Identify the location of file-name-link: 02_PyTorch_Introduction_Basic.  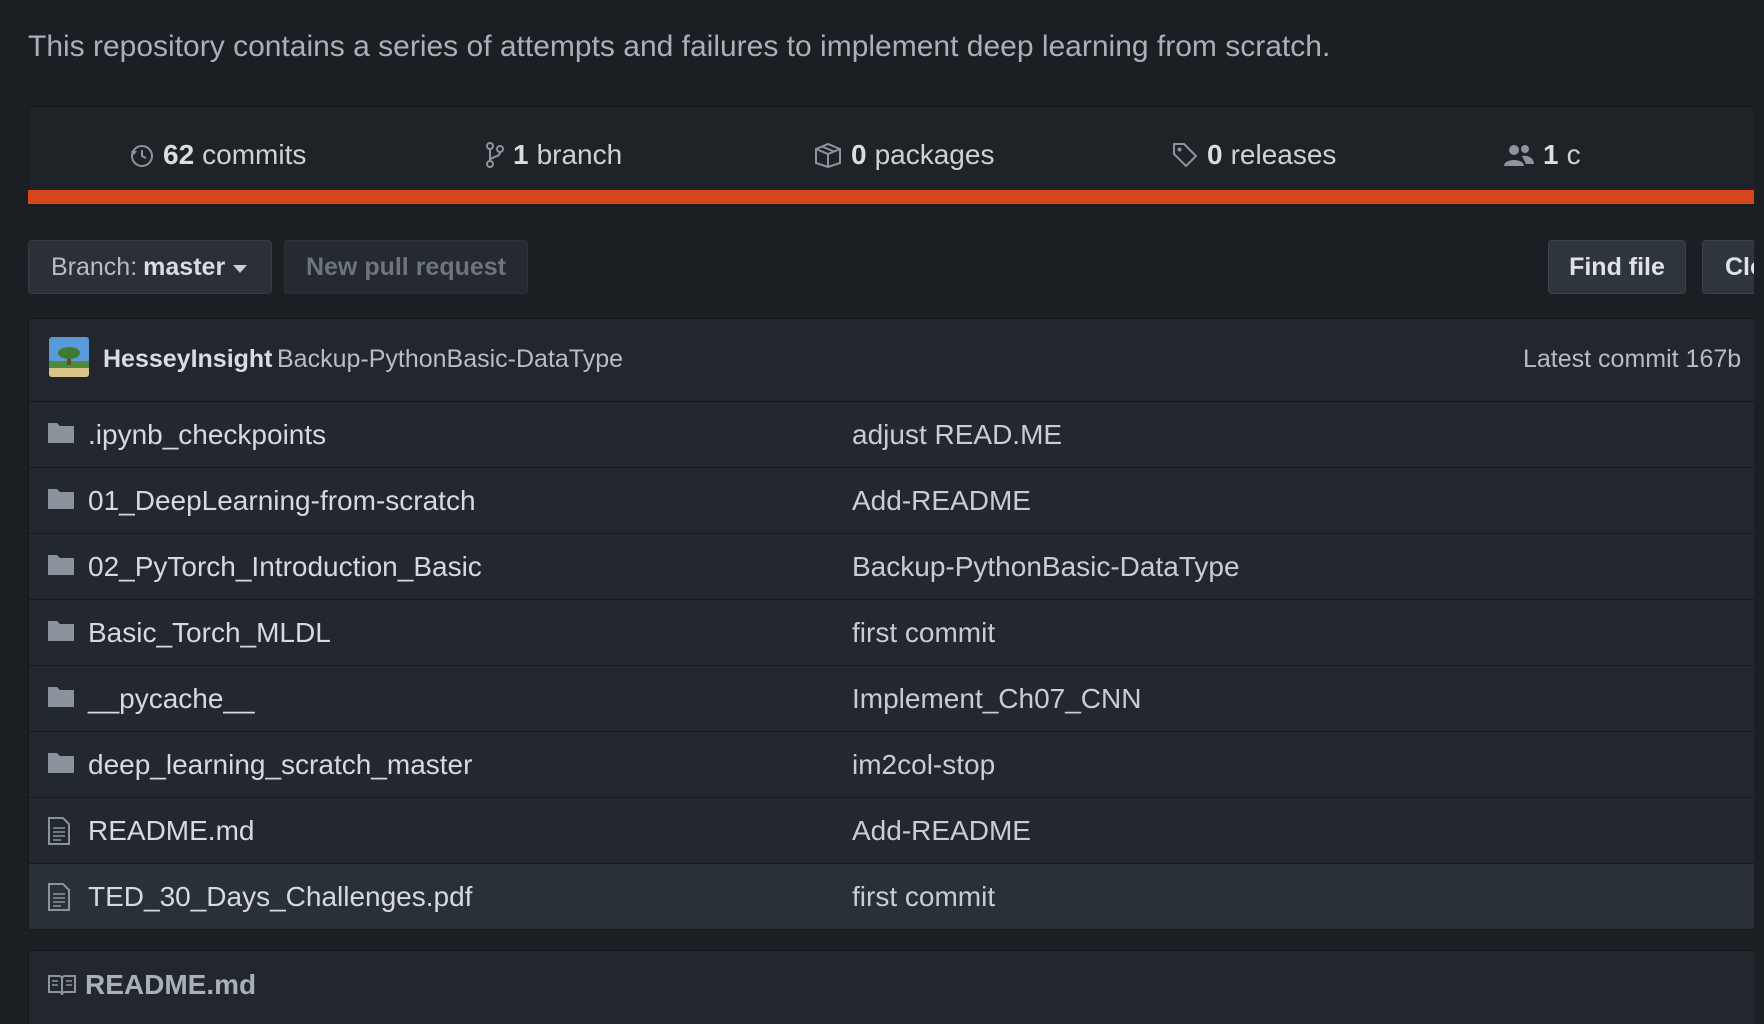
(285, 567).